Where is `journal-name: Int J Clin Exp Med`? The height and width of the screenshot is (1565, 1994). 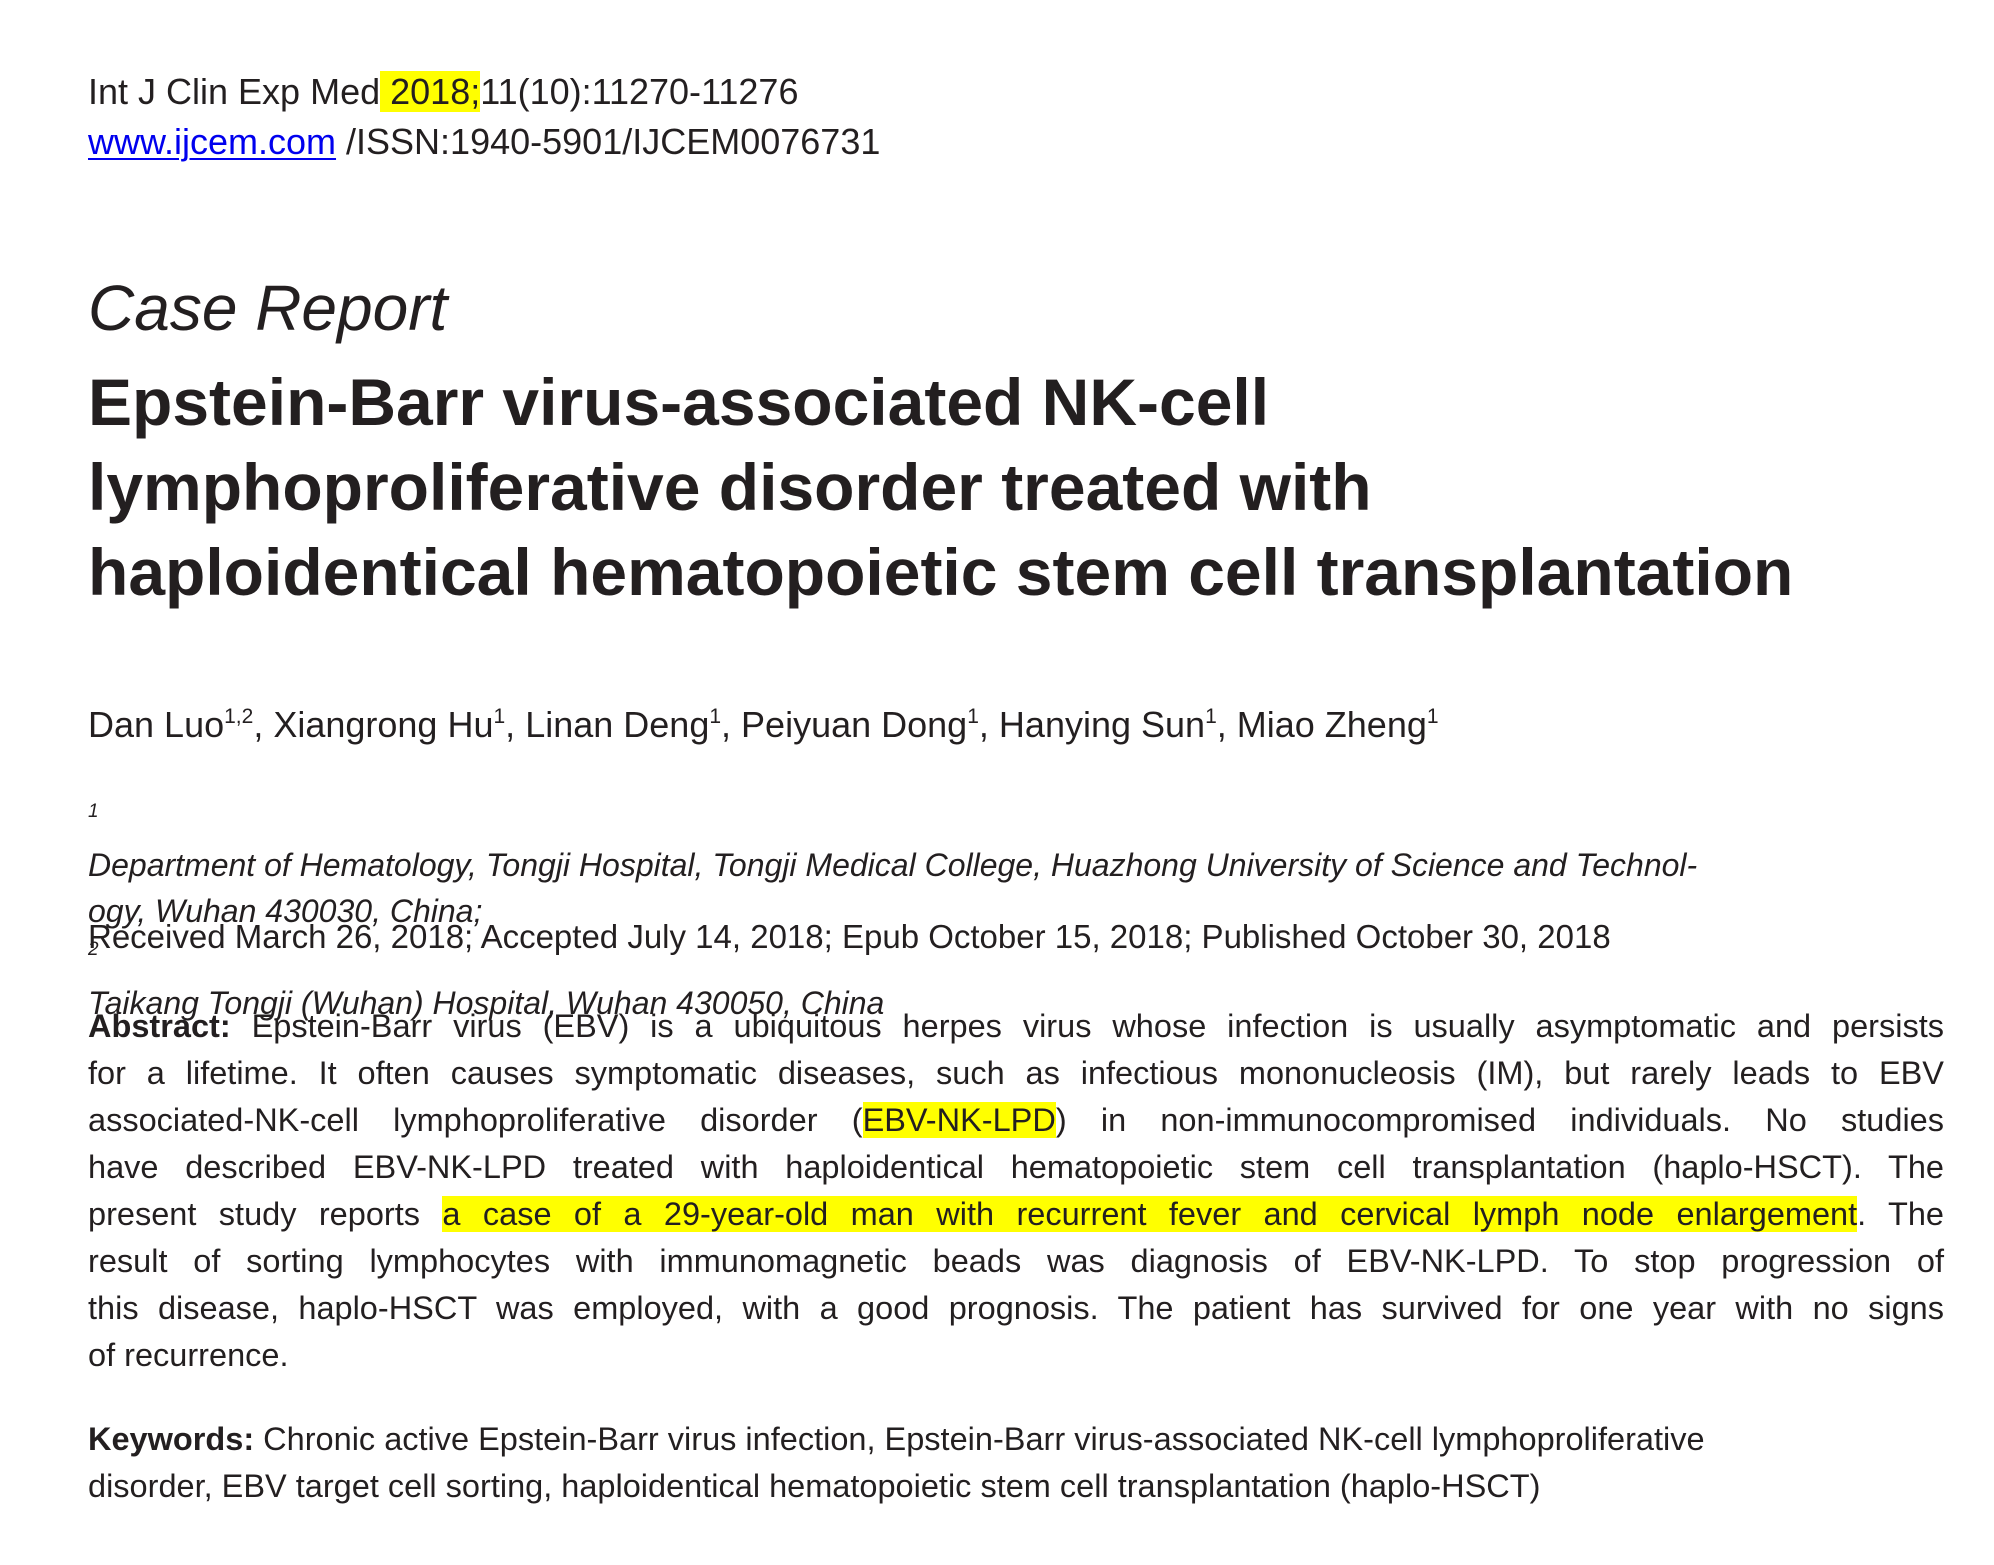
journal-name: Int J Clin Exp Med is located at coordinates (234, 91).